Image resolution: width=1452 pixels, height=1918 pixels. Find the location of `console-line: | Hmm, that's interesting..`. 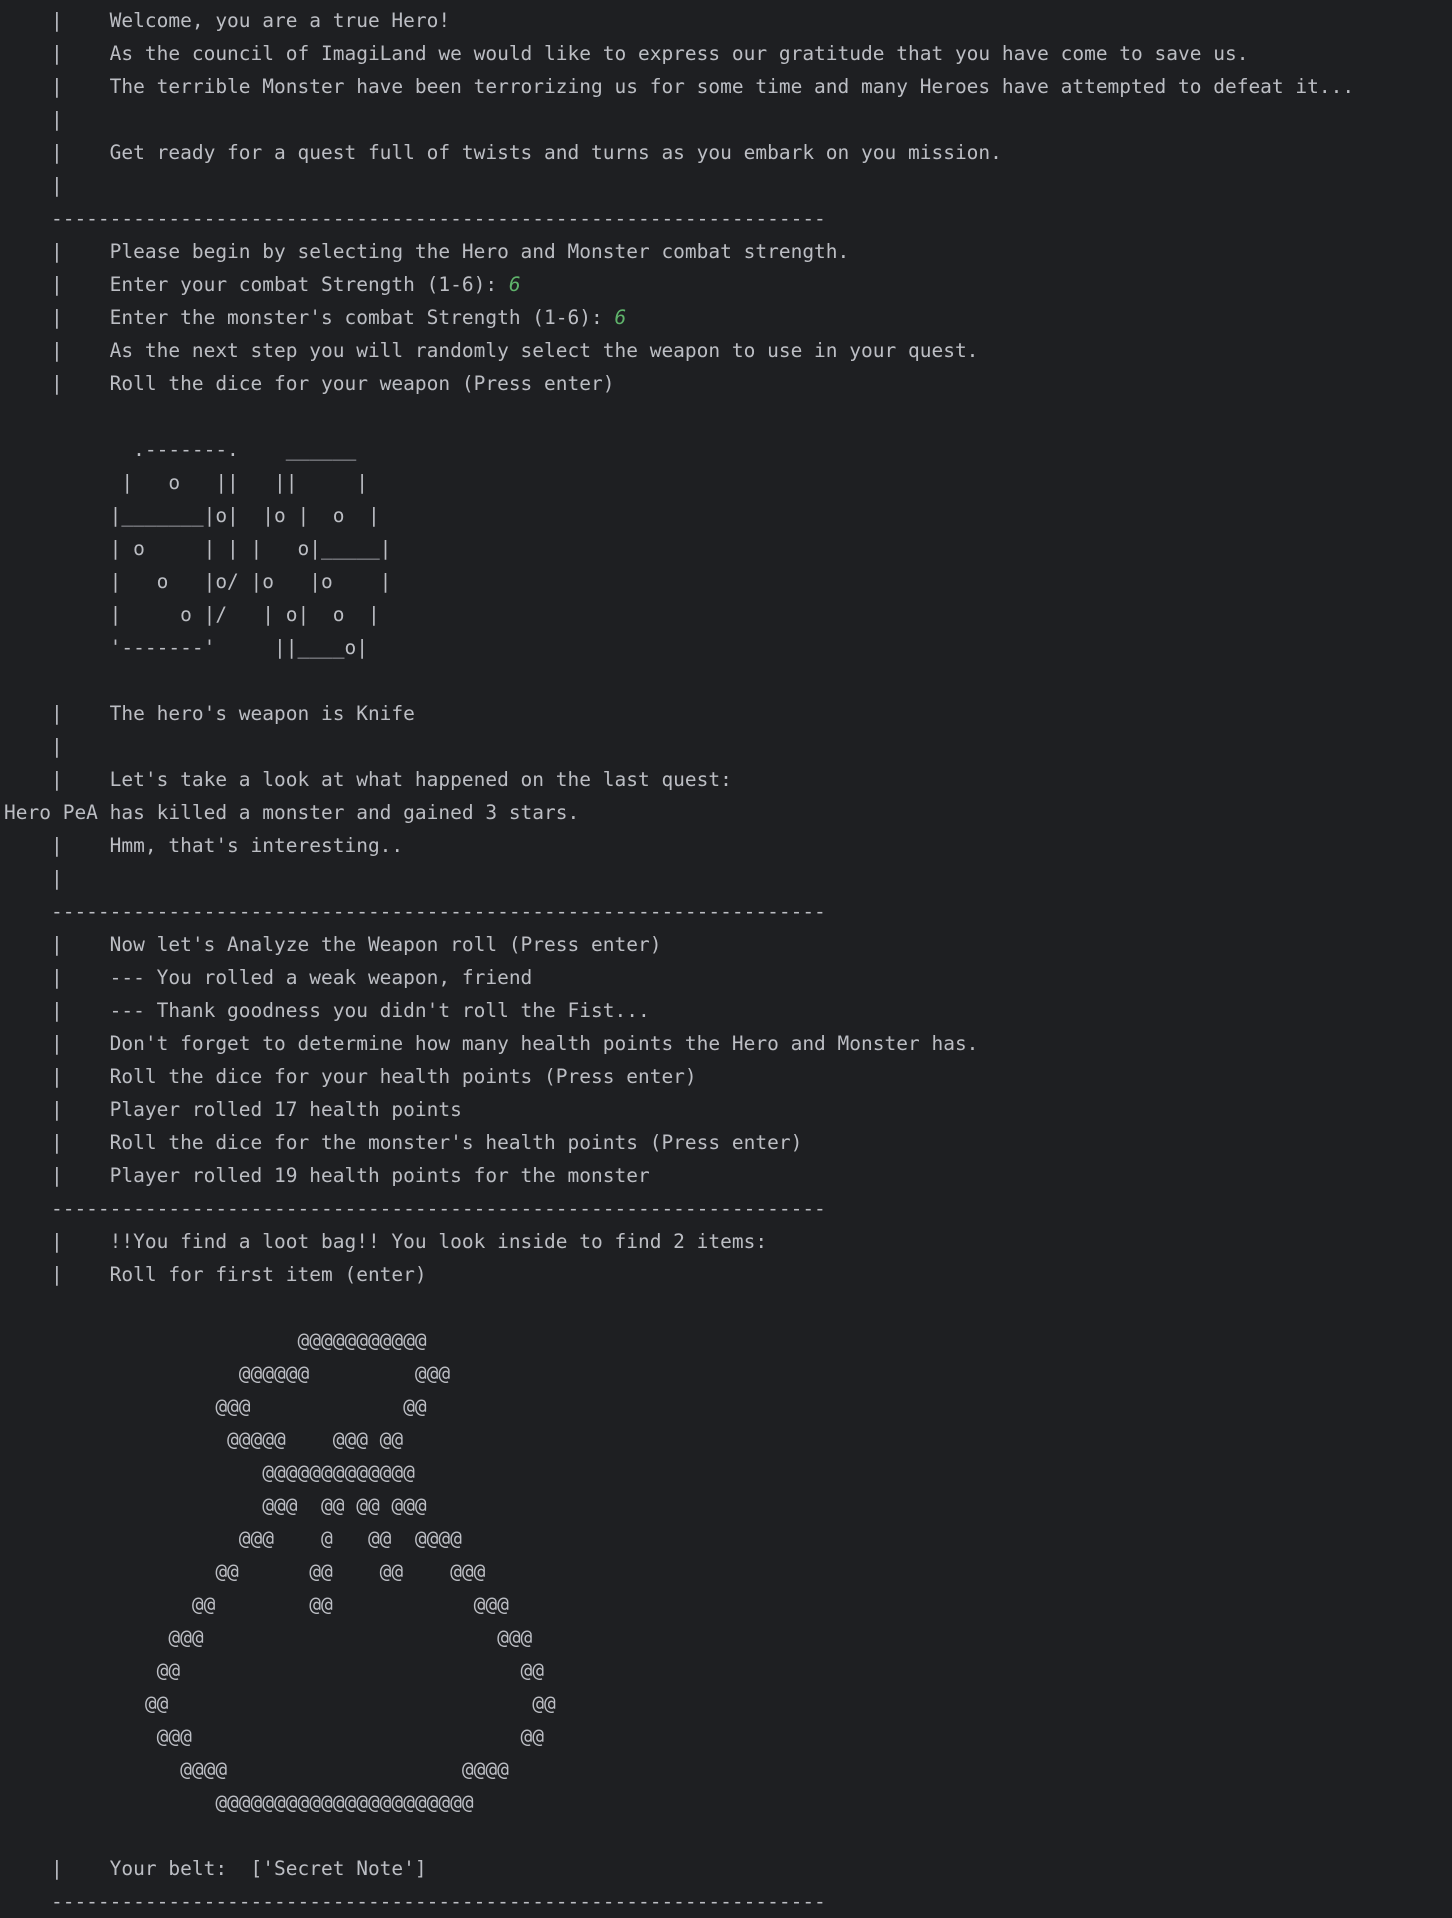

console-line: | Hmm, that's interesting.. is located at coordinates (724, 845).